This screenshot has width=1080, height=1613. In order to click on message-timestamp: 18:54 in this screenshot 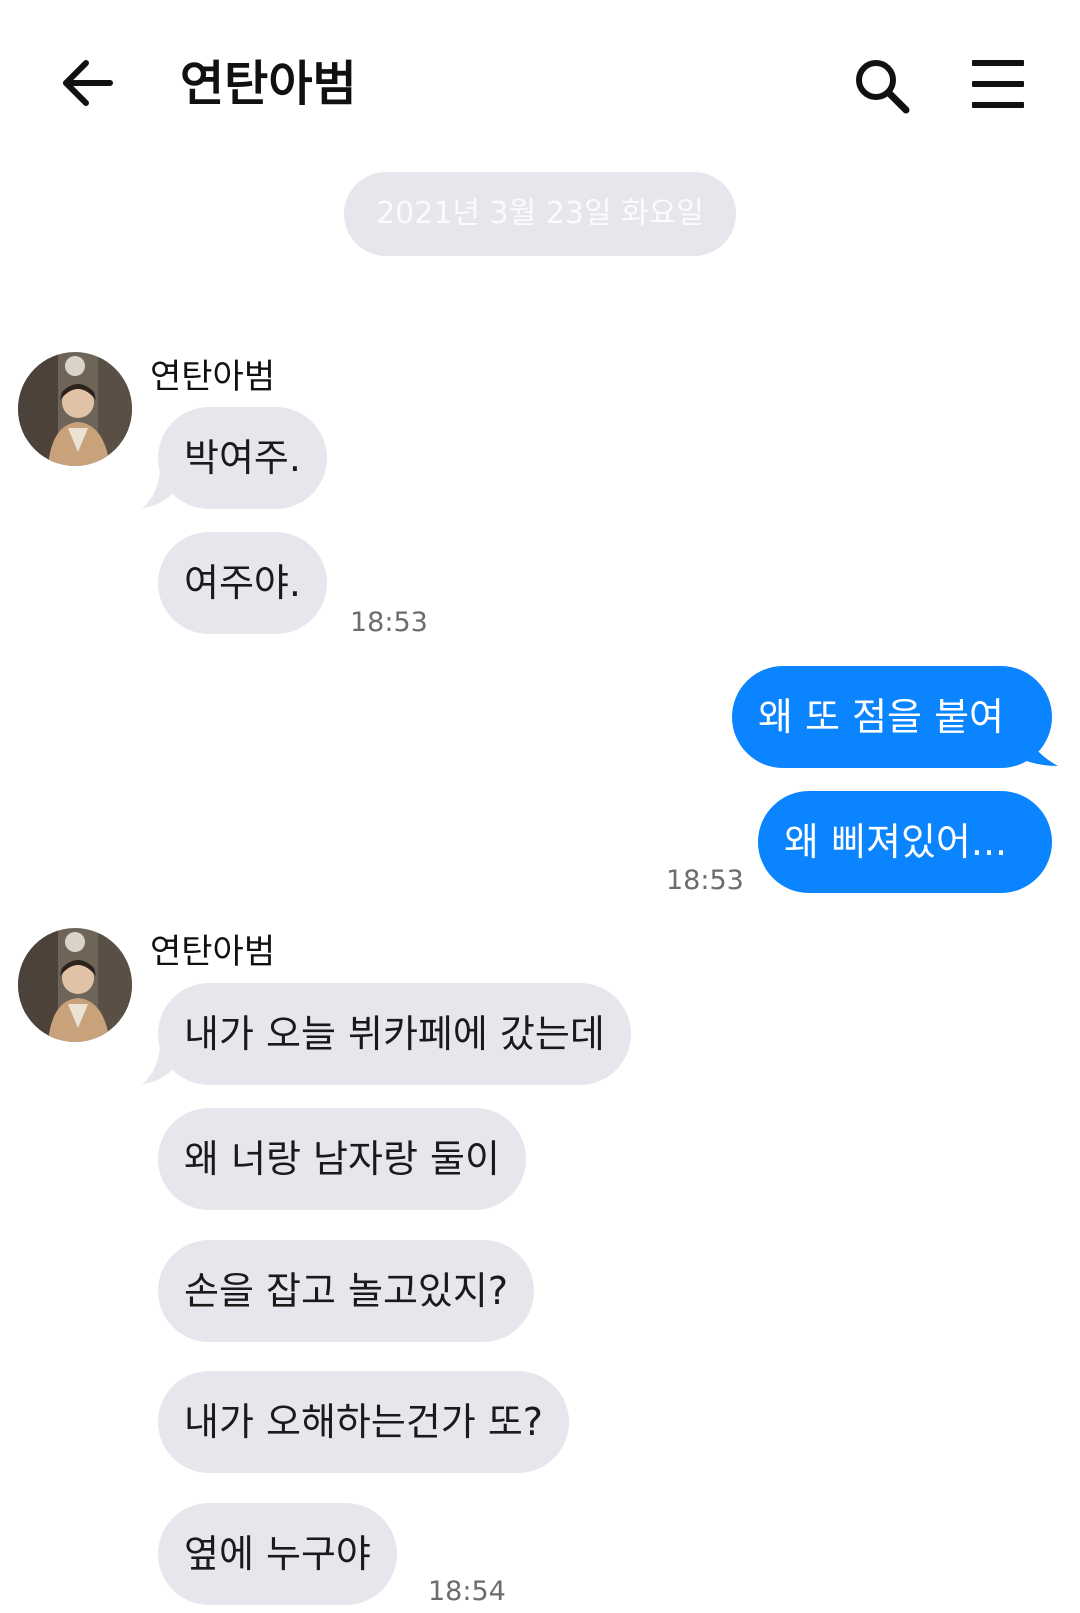, I will do `click(467, 1591)`.